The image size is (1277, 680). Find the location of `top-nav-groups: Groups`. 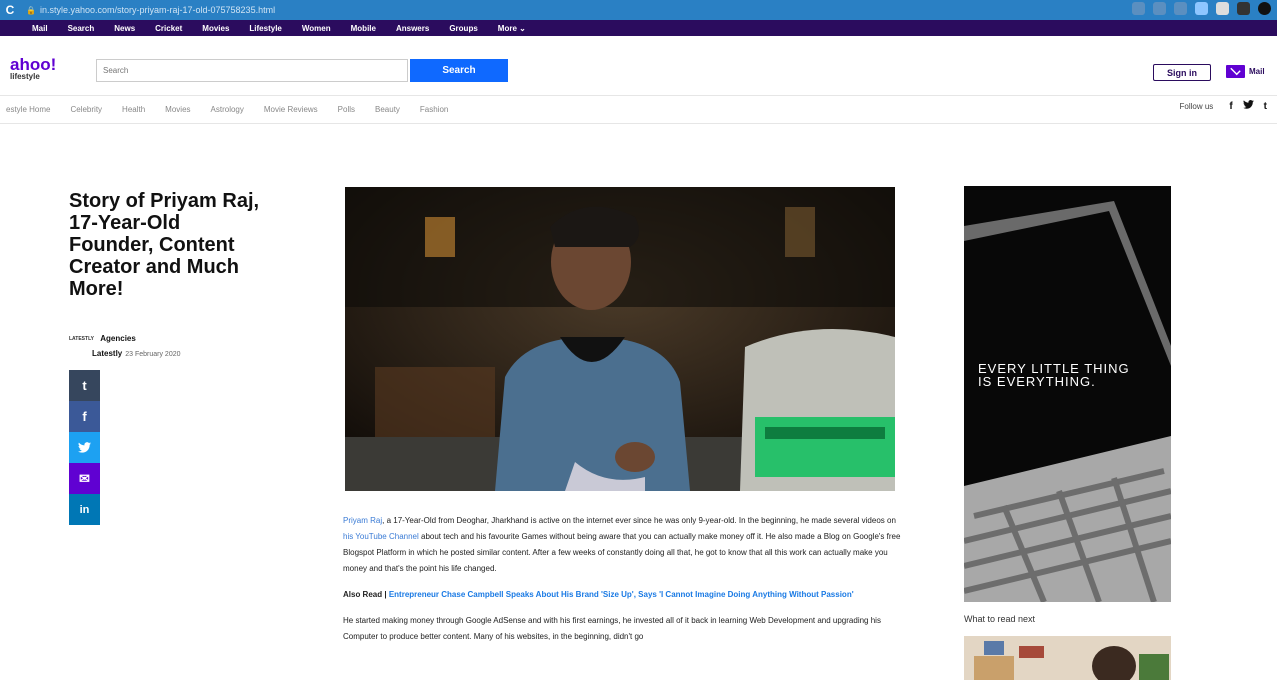

top-nav-groups: Groups is located at coordinates (463, 28).